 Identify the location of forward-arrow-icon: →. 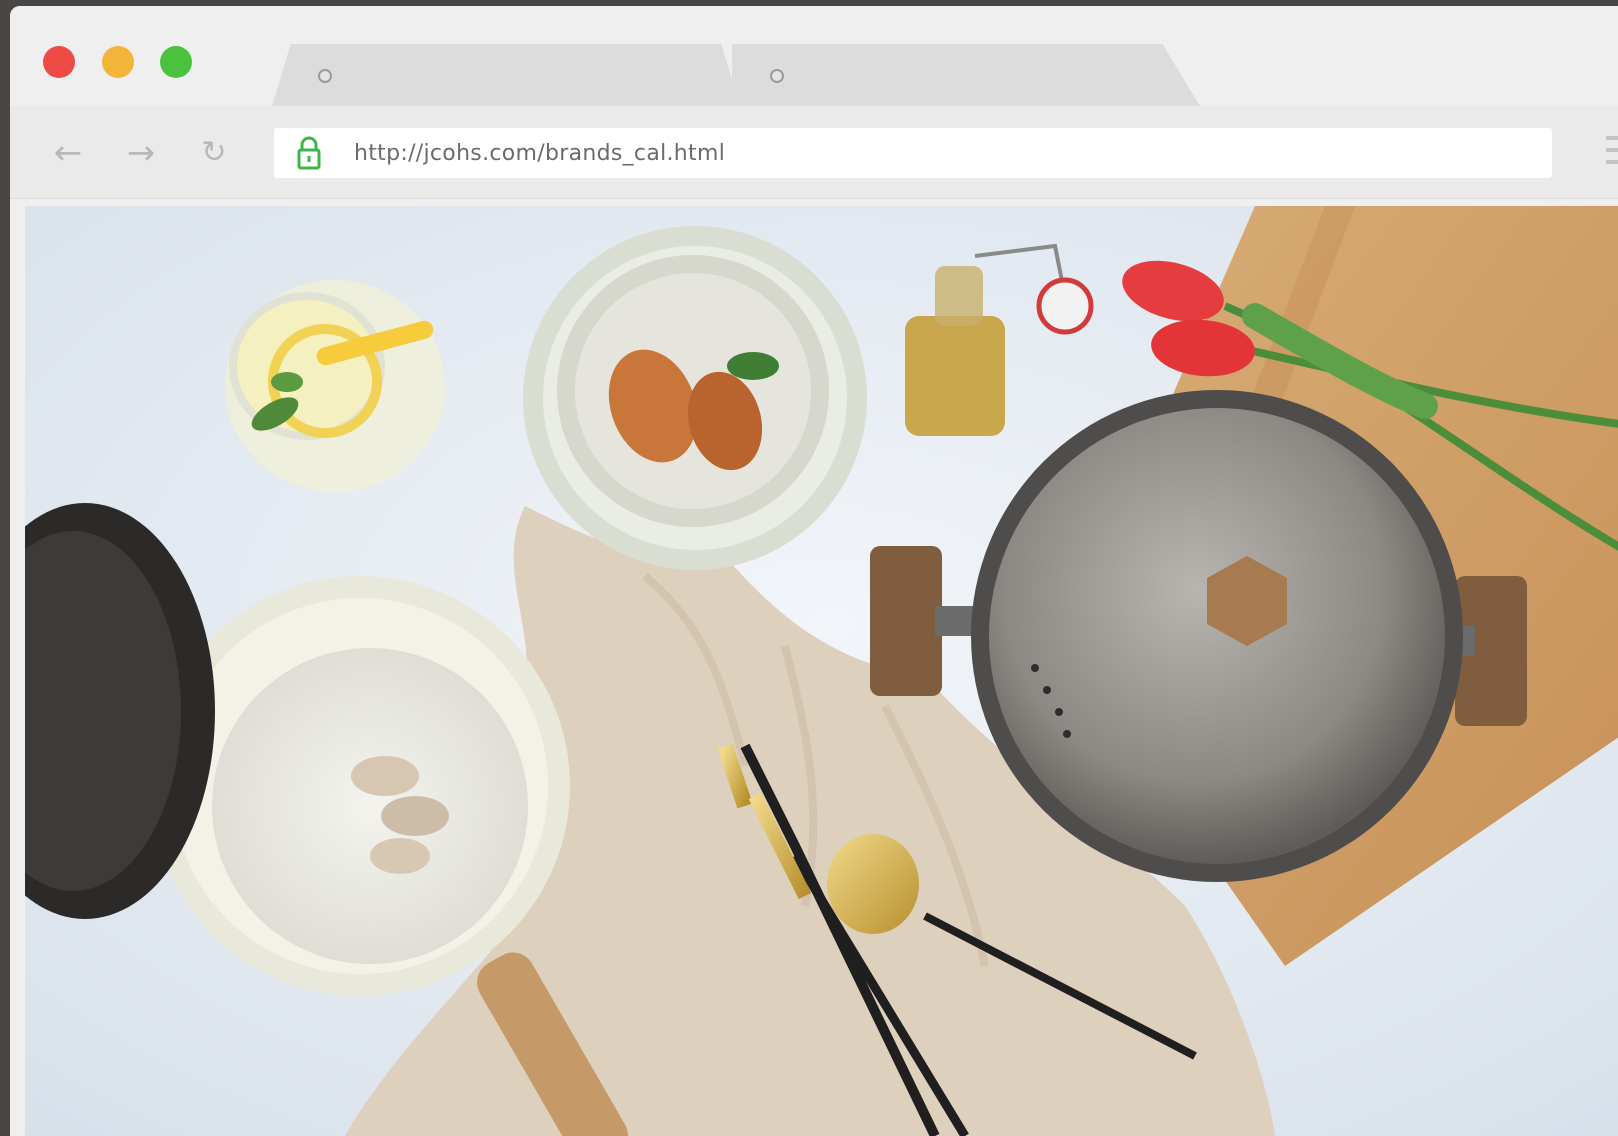
(141, 153).